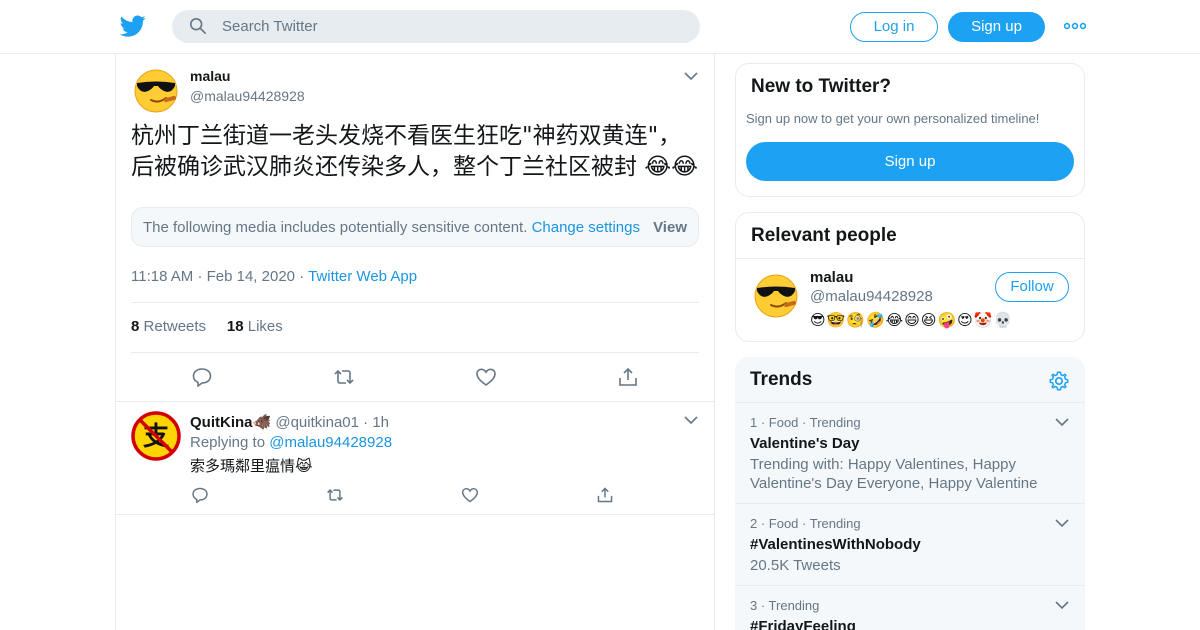 The image size is (1200, 630). I want to click on trend-meta: 1 · Food · Trending, so click(805, 422).